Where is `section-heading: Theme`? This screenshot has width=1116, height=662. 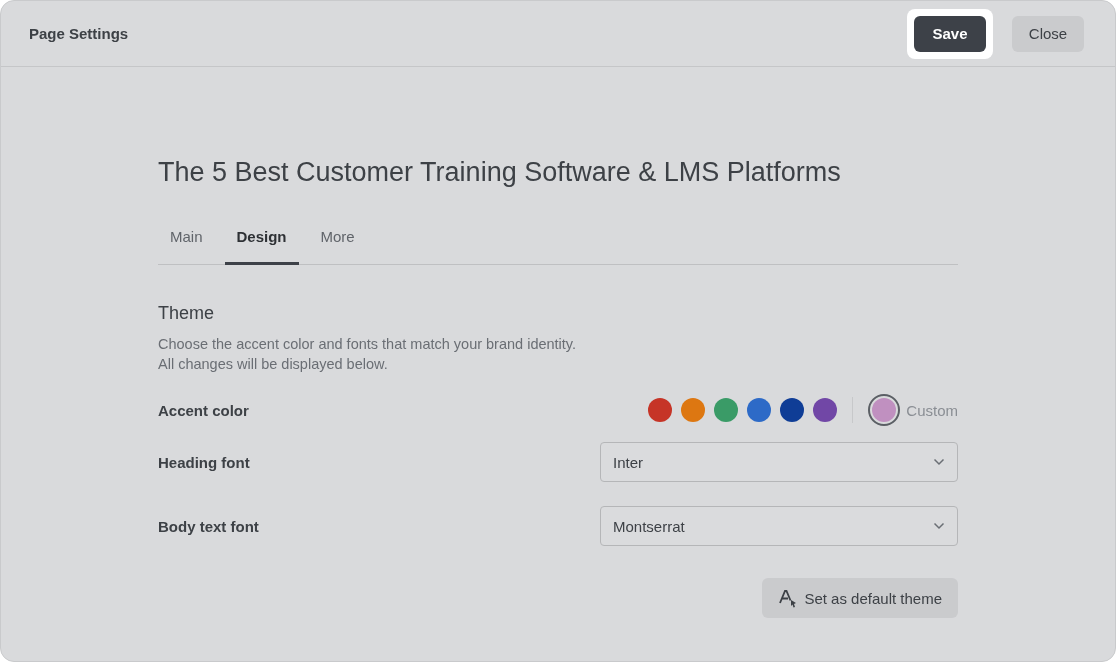
section-heading: Theme is located at coordinates (187, 313).